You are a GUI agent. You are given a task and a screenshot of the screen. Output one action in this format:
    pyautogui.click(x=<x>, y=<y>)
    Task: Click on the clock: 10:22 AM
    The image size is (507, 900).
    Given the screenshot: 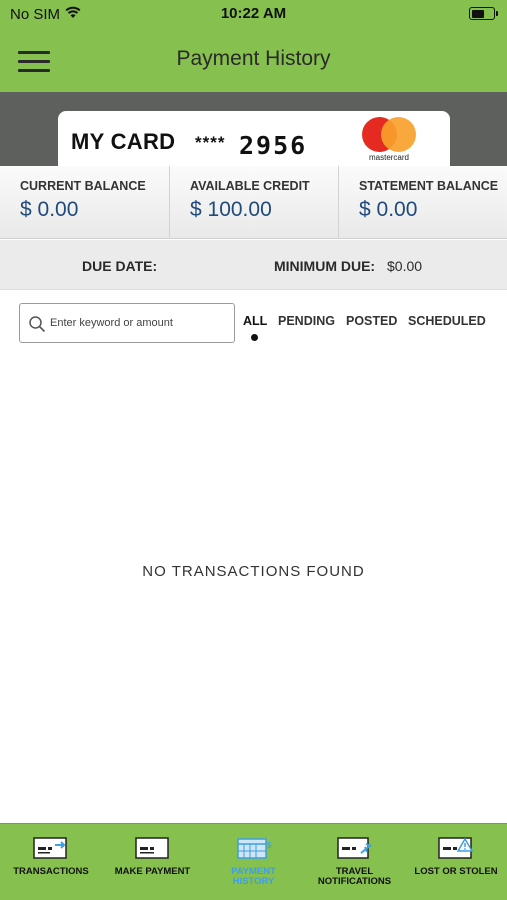 What is the action you would take?
    pyautogui.click(x=253, y=13)
    